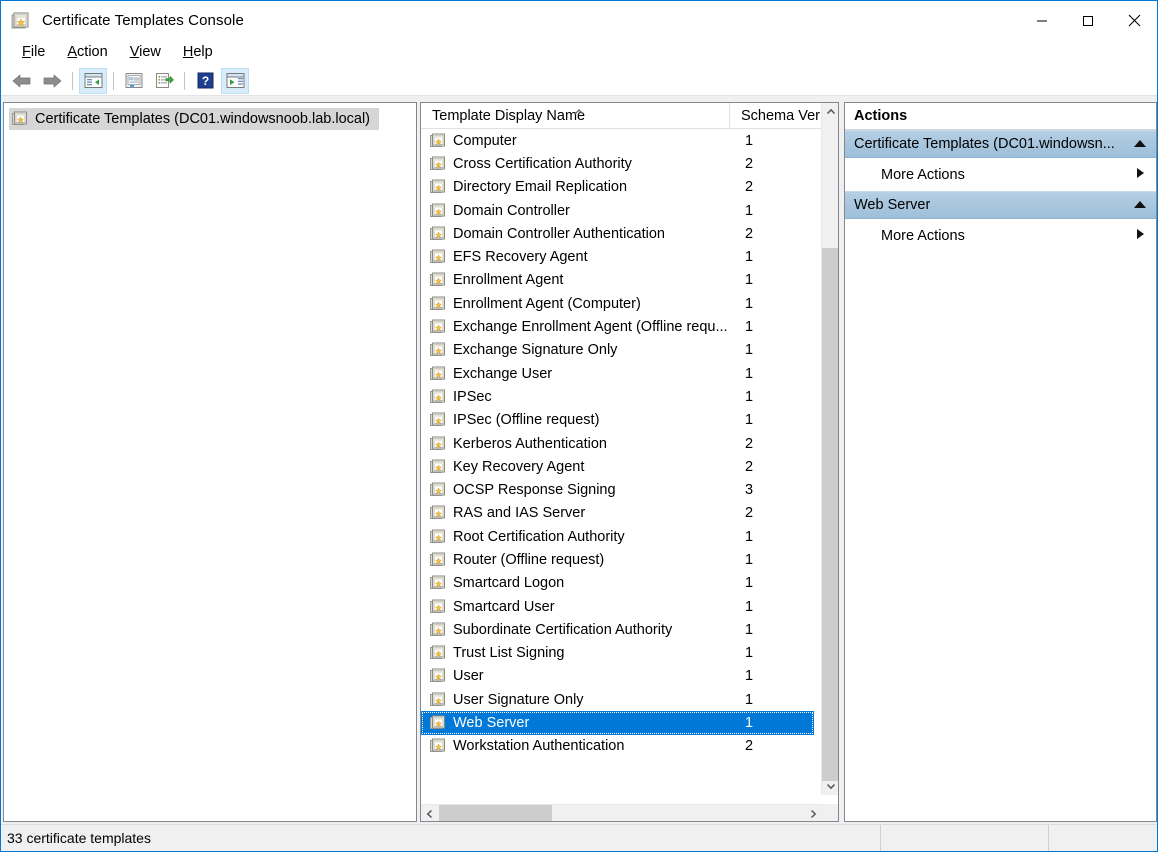 The width and height of the screenshot is (1158, 852). I want to click on column-header-schema-version: Schema Ver, so click(776, 116).